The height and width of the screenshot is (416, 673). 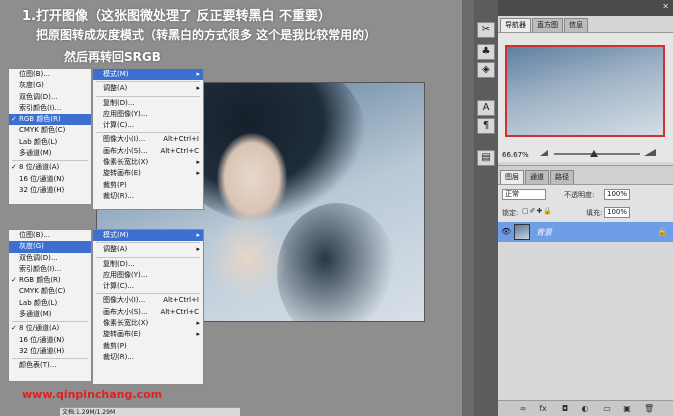 I want to click on navigator-preview, so click(x=585, y=91).